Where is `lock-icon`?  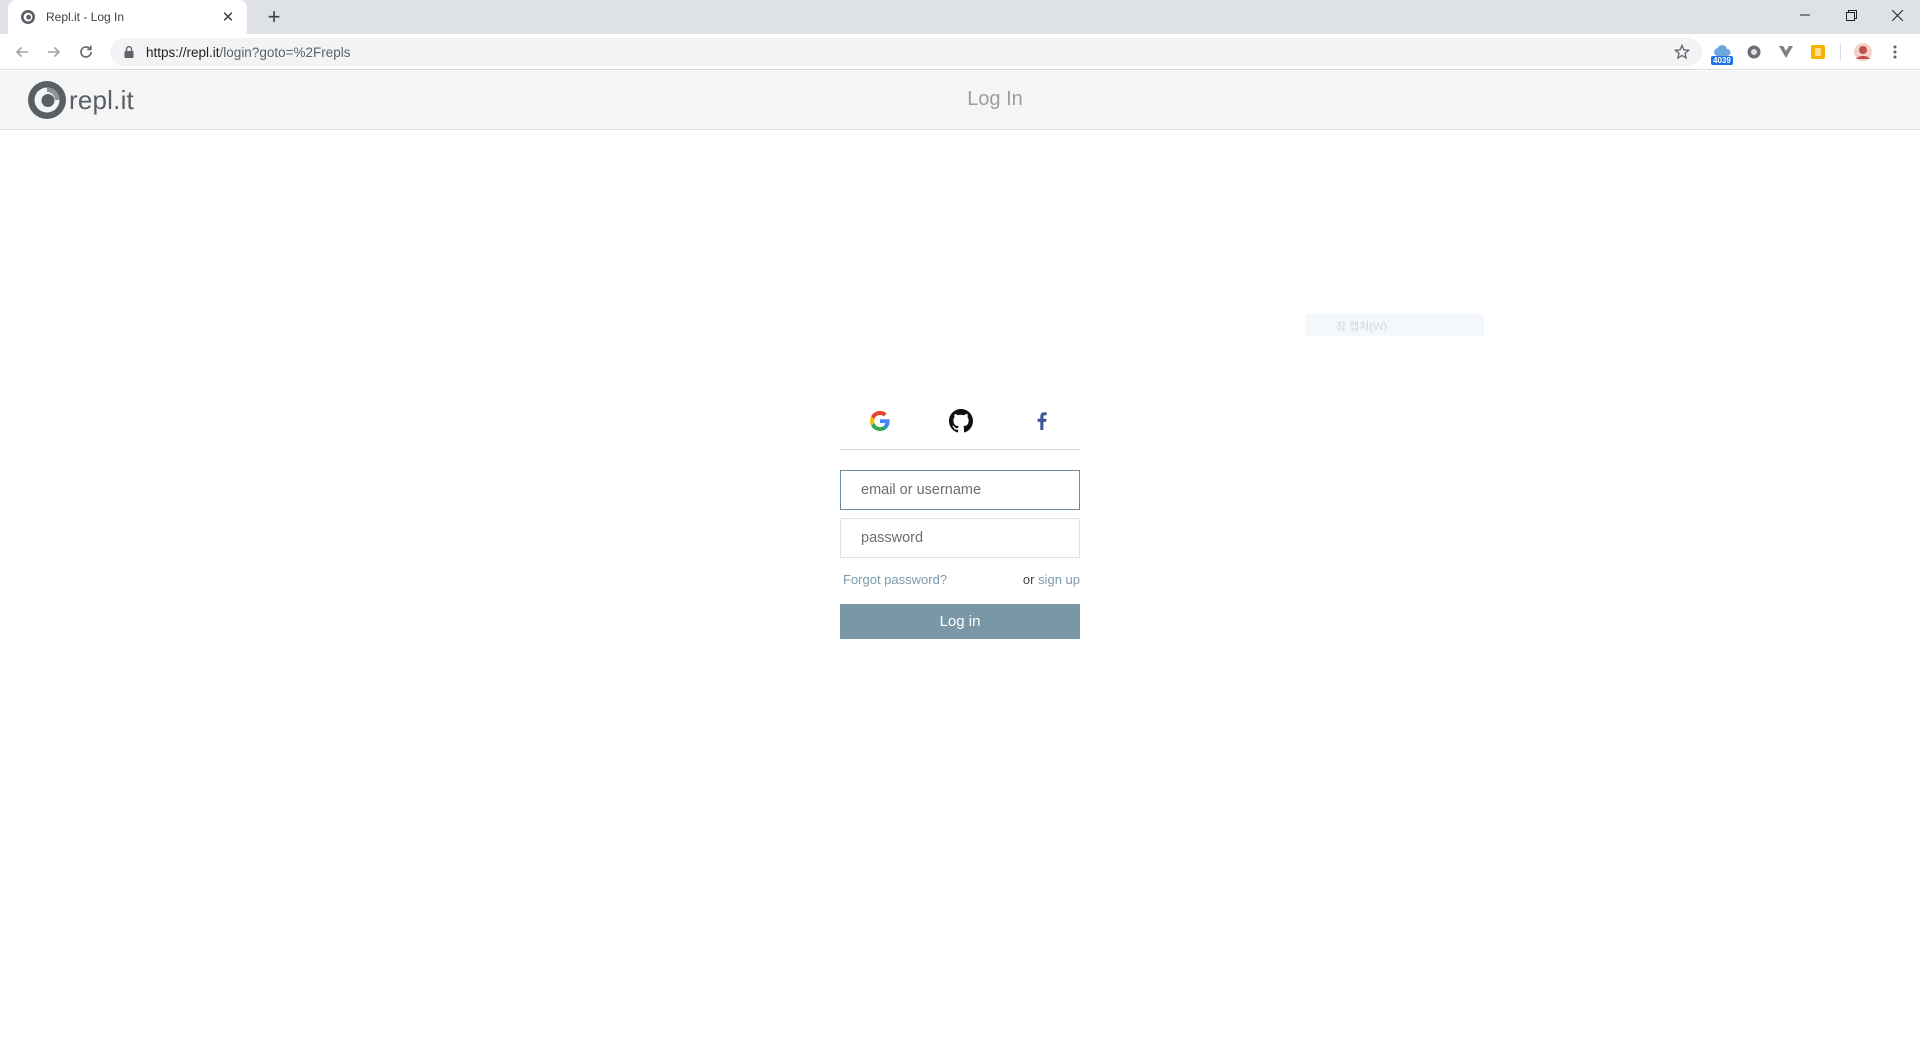
lock-icon is located at coordinates (129, 52).